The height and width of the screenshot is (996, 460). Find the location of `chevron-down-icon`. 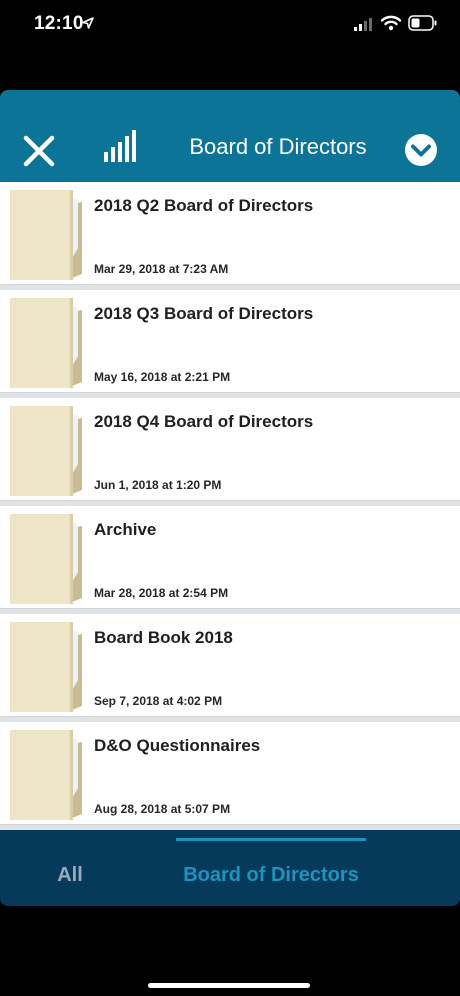

chevron-down-icon is located at coordinates (421, 150).